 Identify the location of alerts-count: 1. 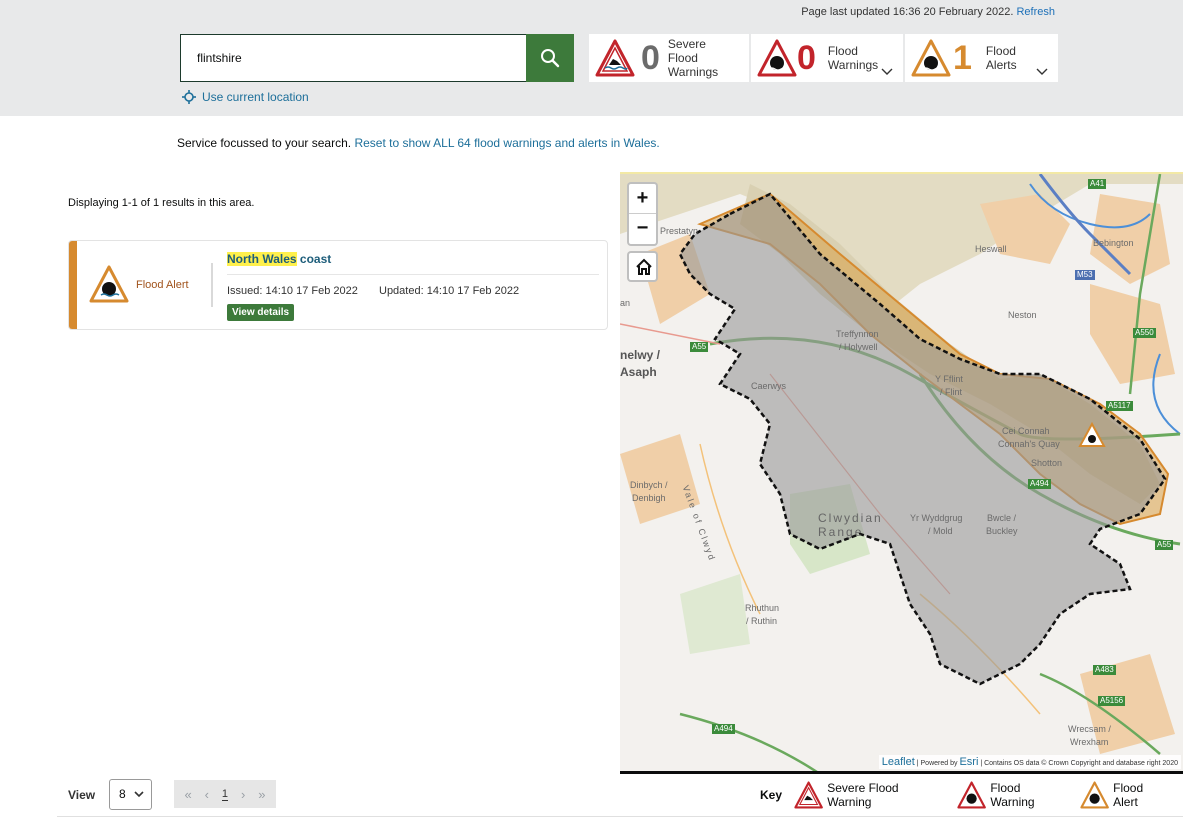
(962, 58).